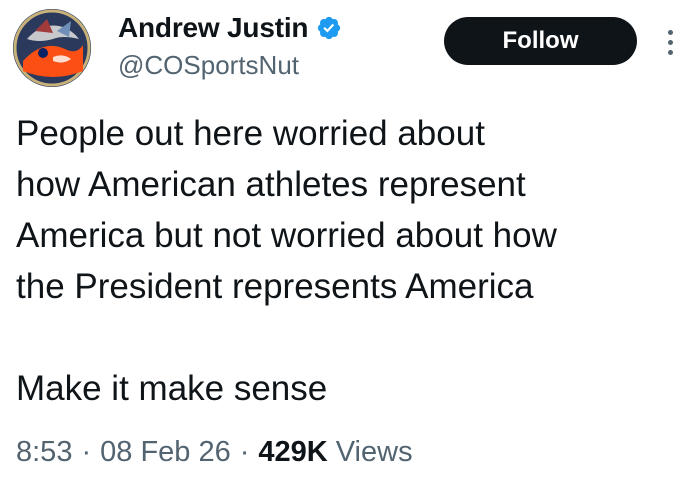 This screenshot has width=700, height=494. What do you see at coordinates (540, 41) in the screenshot?
I see `follow-button: Follow` at bounding box center [540, 41].